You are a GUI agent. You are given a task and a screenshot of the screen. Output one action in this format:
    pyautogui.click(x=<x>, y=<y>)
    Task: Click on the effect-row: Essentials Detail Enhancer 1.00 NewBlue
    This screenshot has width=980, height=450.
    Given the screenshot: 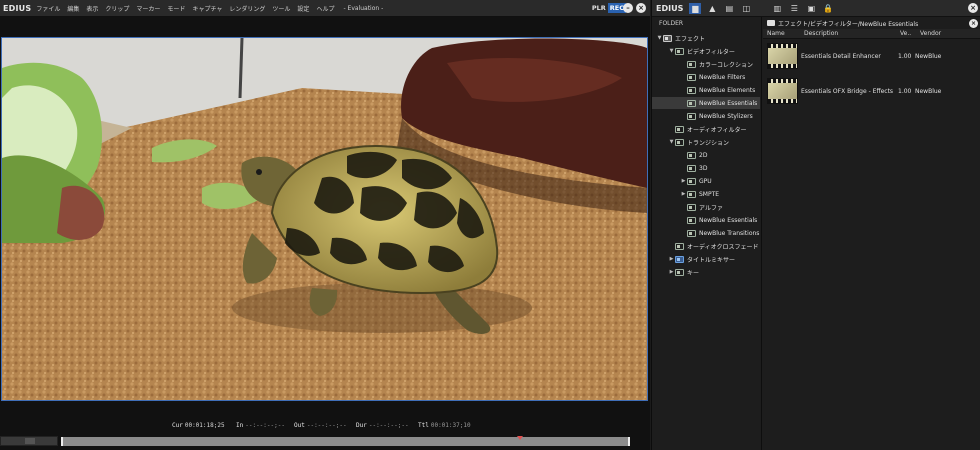 What is the action you would take?
    pyautogui.click(x=871, y=56)
    